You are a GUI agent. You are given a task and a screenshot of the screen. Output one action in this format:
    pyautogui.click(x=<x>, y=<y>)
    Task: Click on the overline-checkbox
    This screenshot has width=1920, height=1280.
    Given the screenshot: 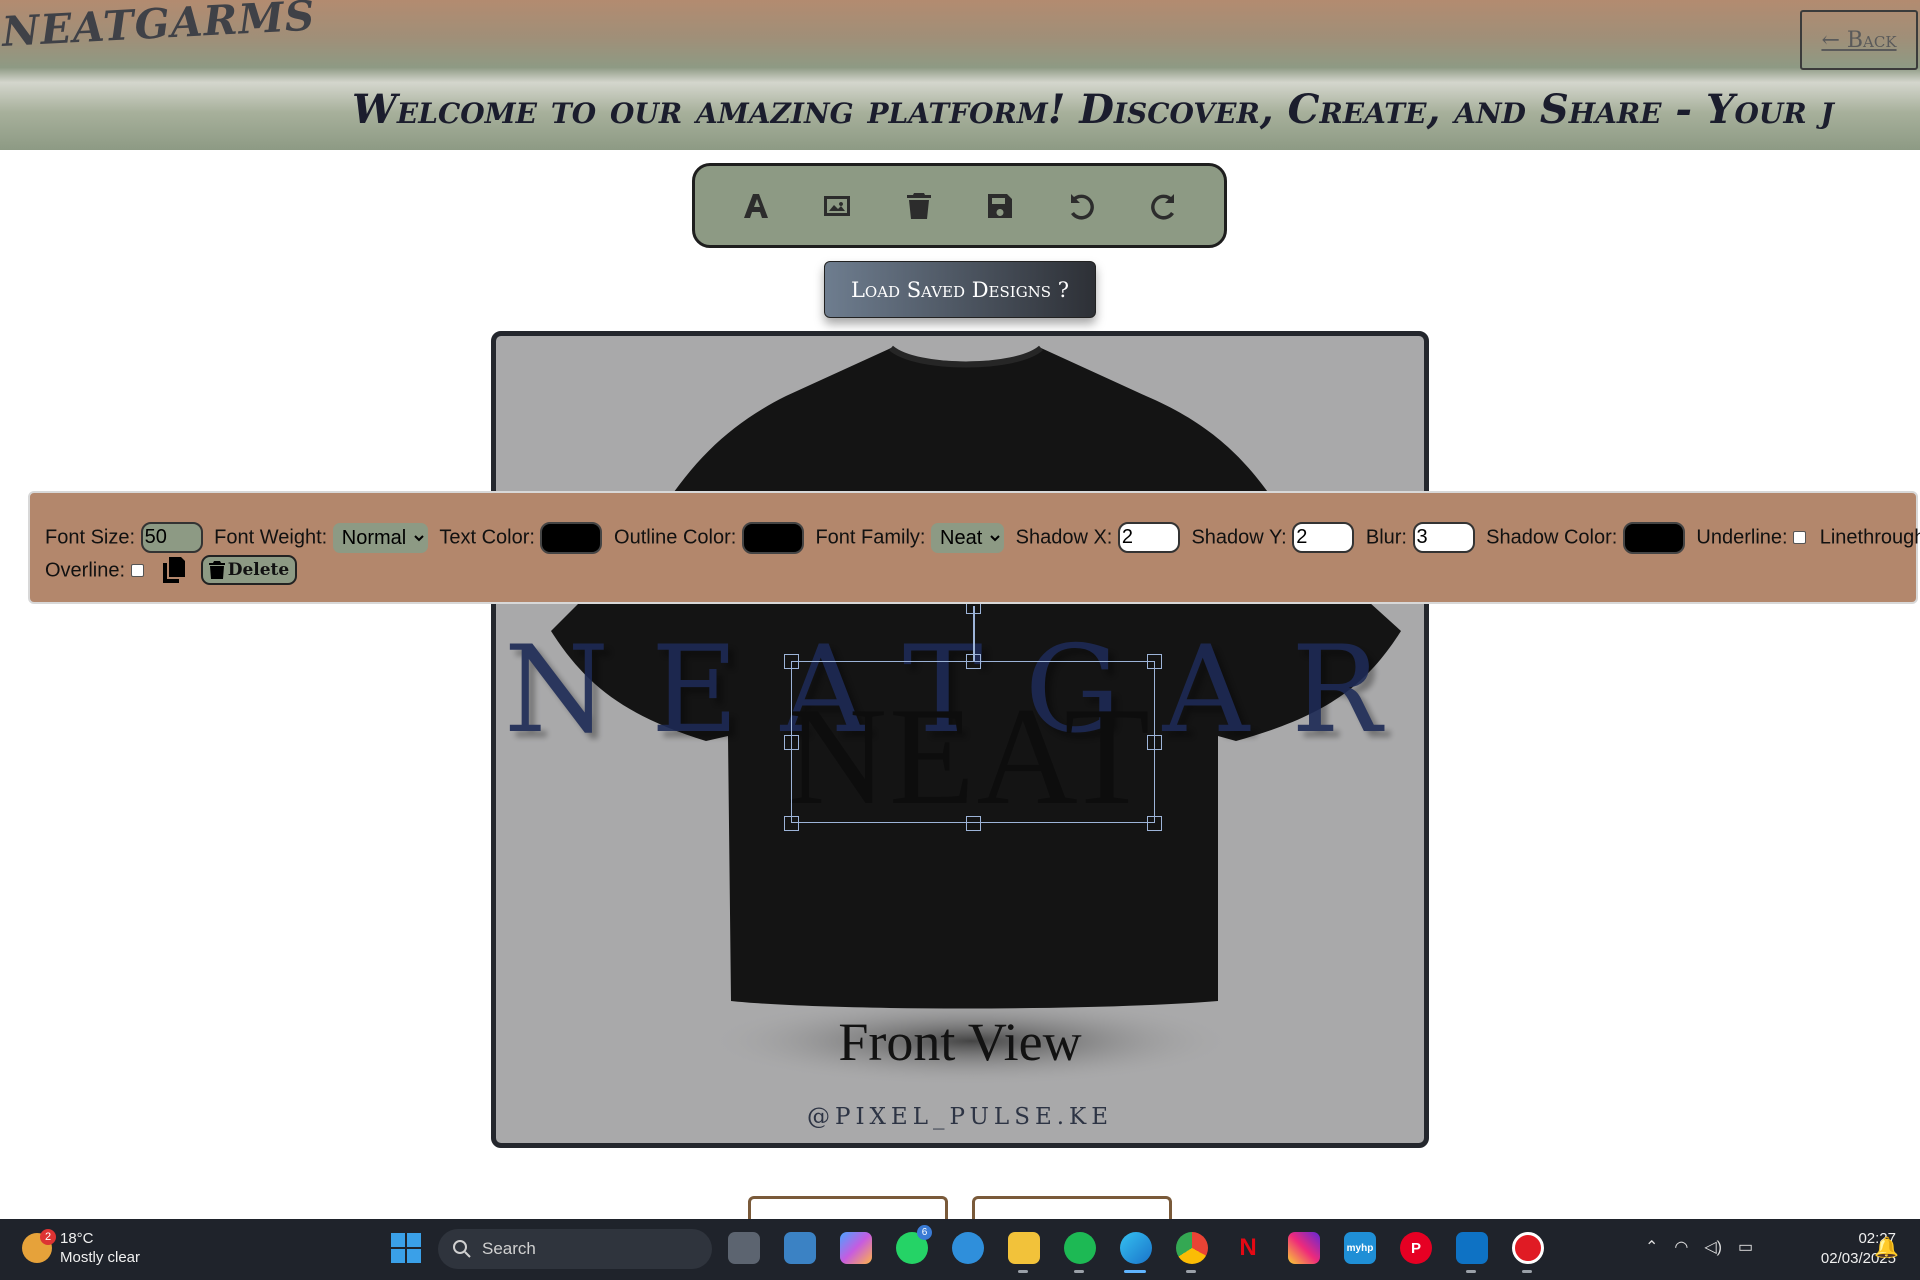 What is the action you would take?
    pyautogui.click(x=137, y=570)
    